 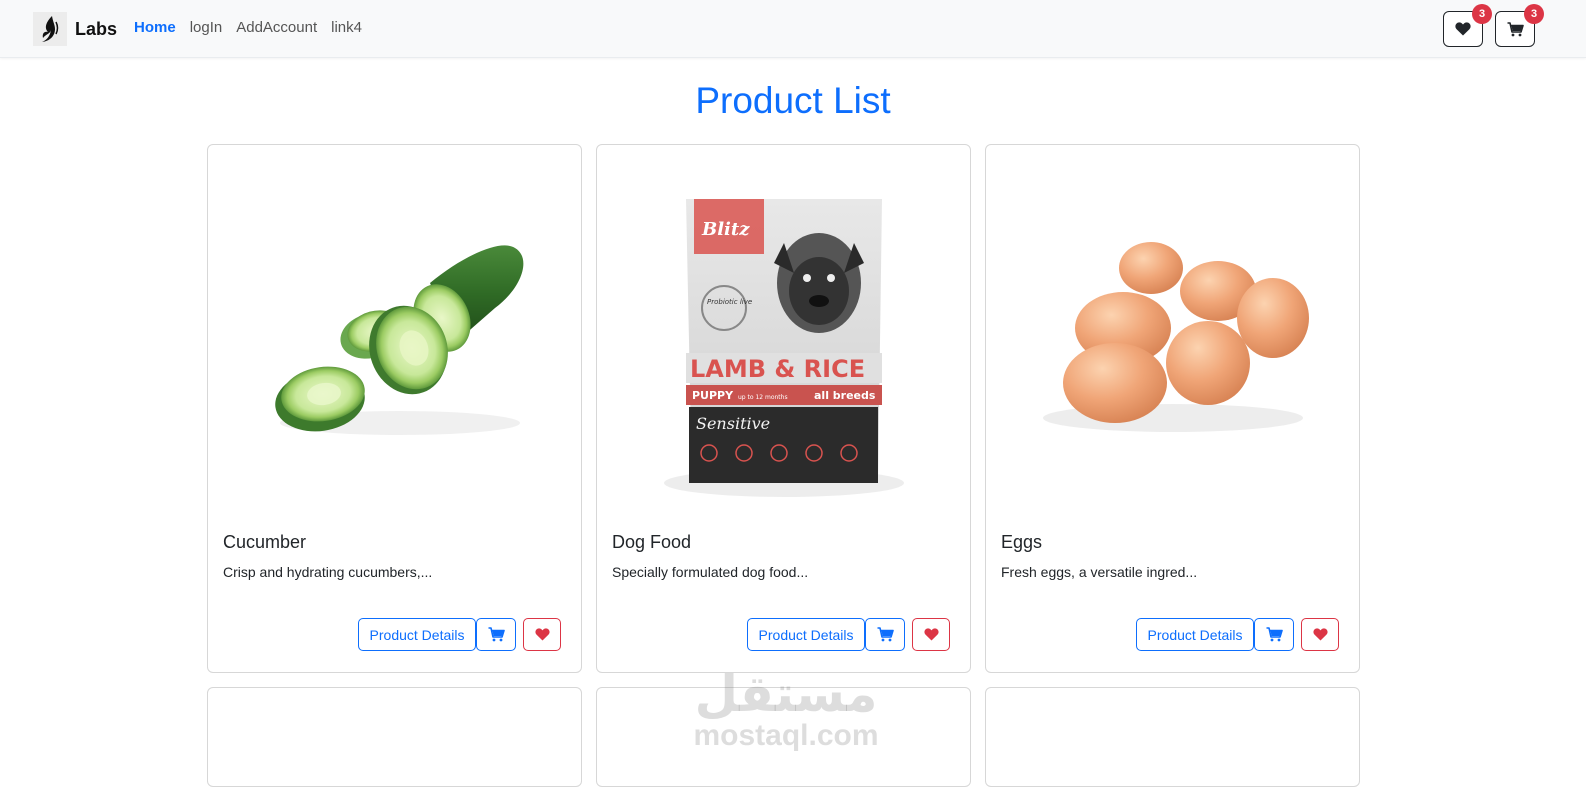 What do you see at coordinates (793, 100) in the screenshot?
I see `page-title: Product List` at bounding box center [793, 100].